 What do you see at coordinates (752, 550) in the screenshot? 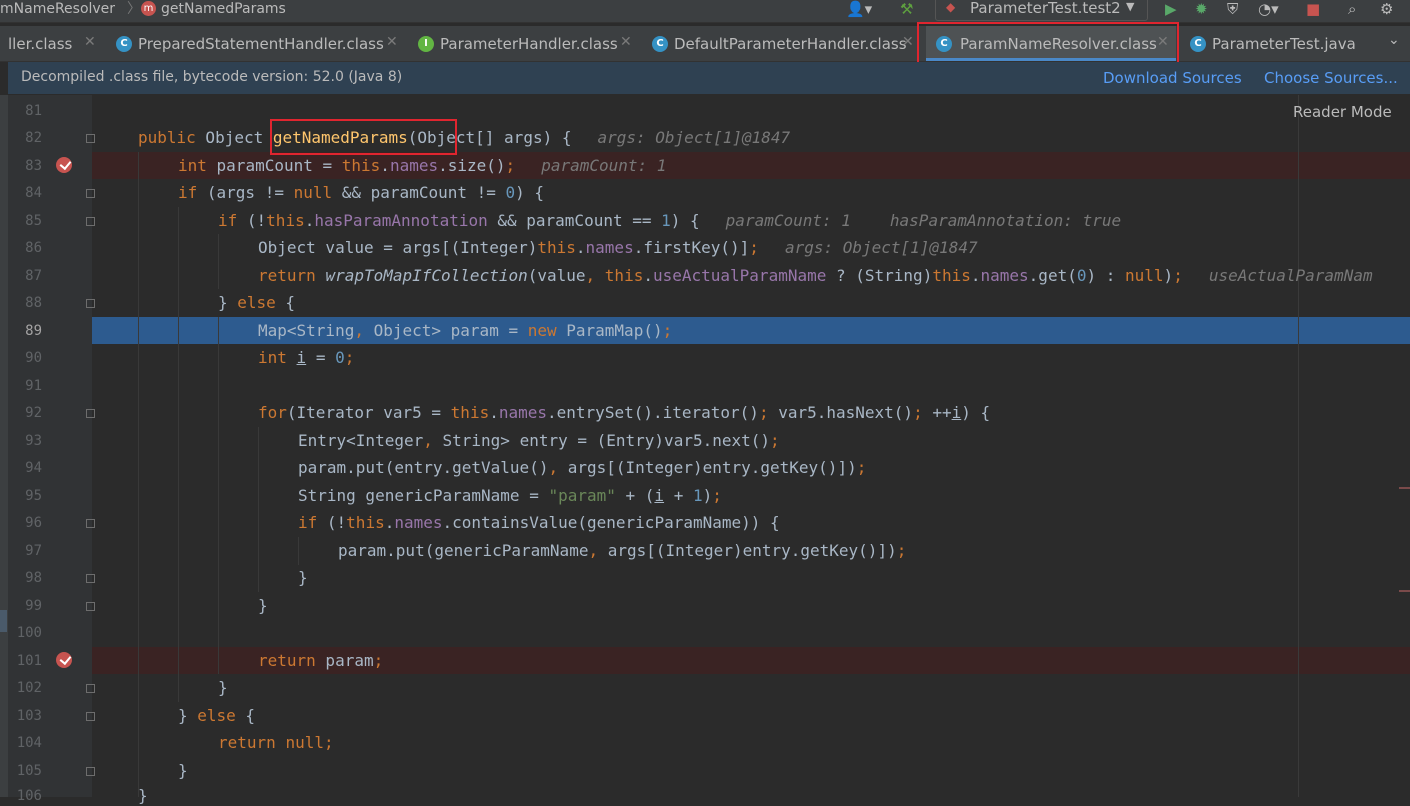
I see `code-text: args[(Integer)entry.getKey()])` at bounding box center [752, 550].